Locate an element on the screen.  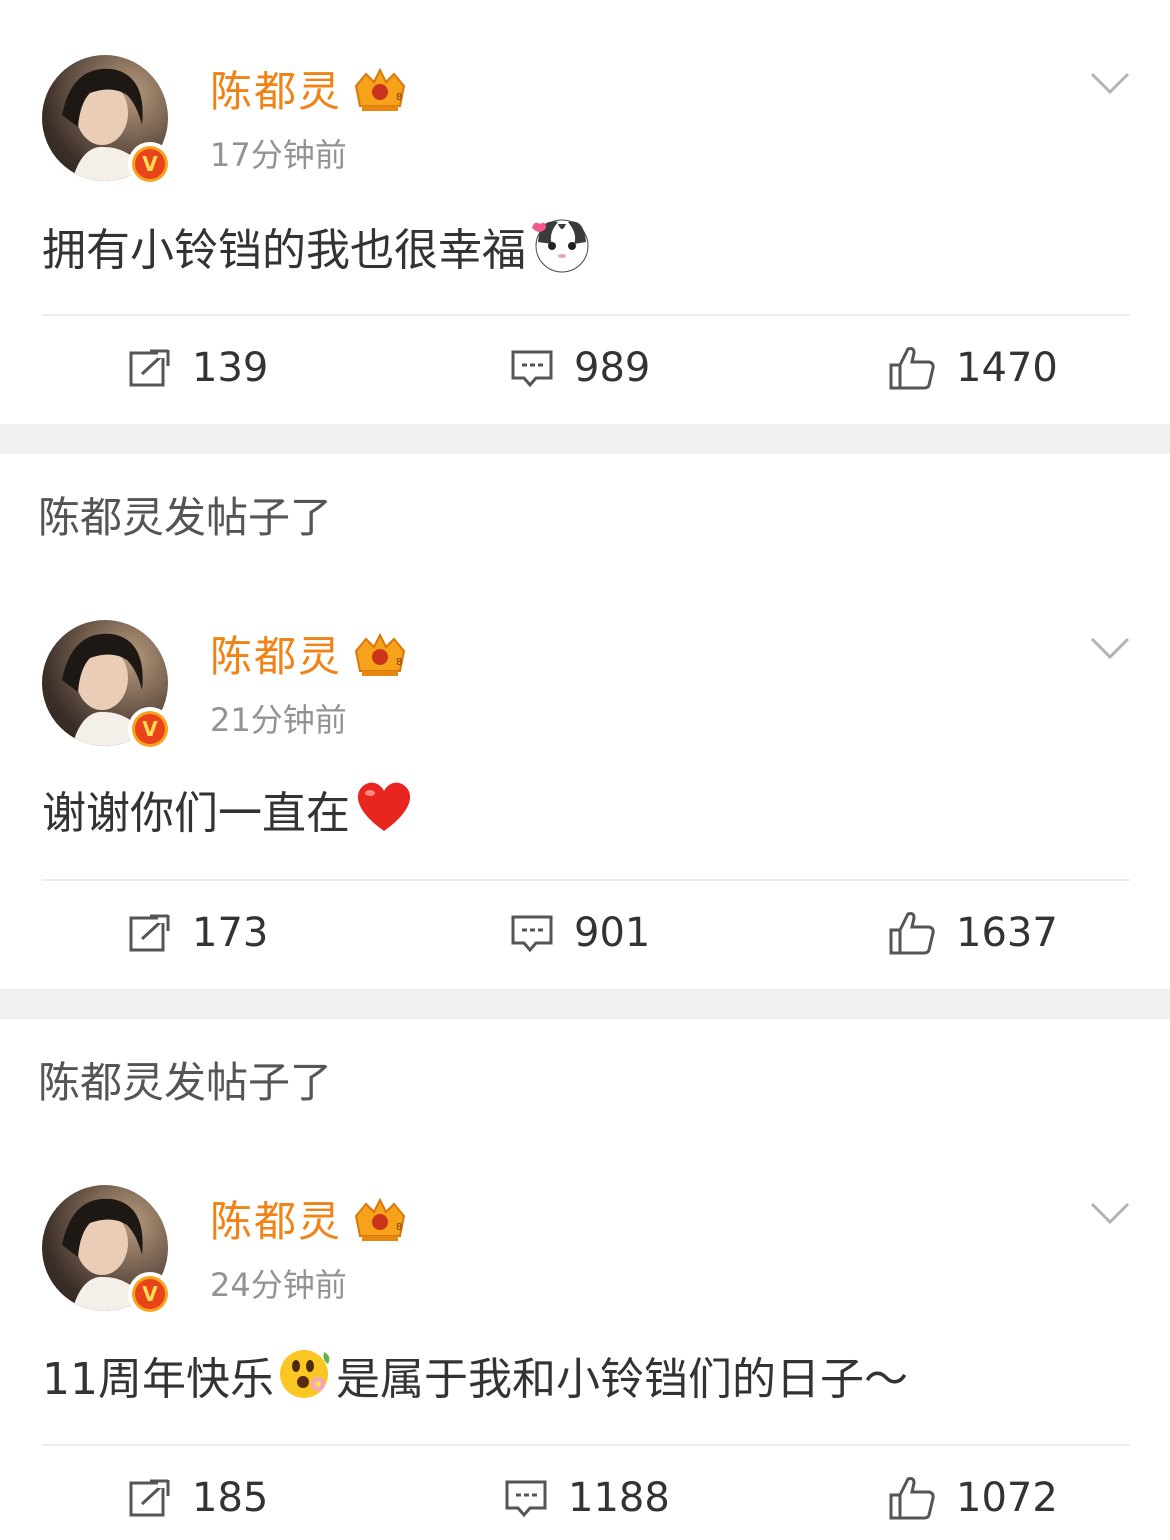
cat-emoji-icon is located at coordinates (560, 253).